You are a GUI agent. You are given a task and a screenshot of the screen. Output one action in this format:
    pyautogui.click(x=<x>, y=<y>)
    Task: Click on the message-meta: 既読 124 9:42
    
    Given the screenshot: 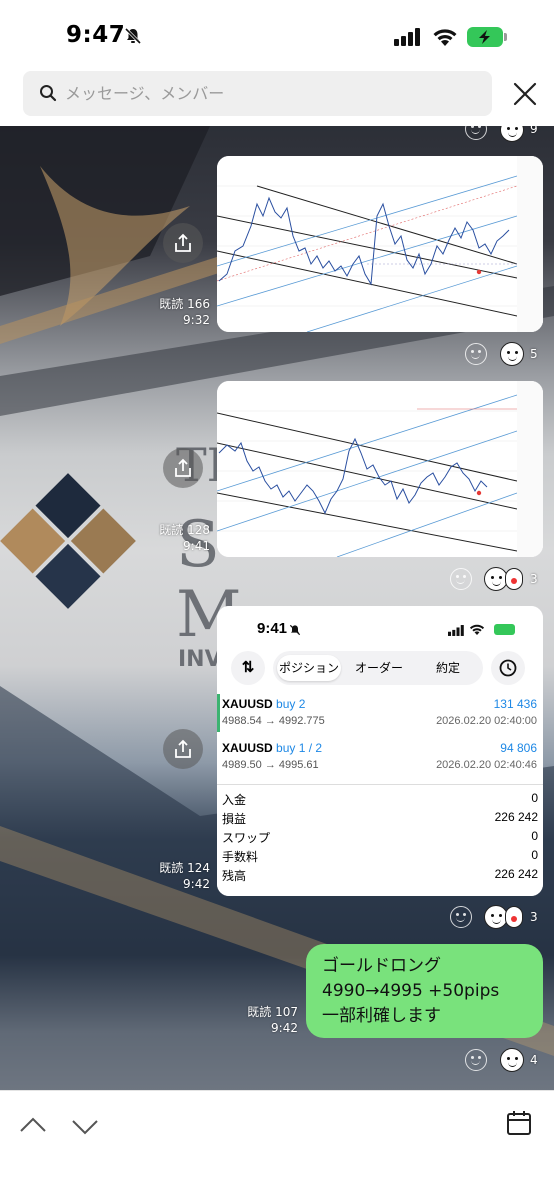 What is the action you would take?
    pyautogui.click(x=175, y=876)
    